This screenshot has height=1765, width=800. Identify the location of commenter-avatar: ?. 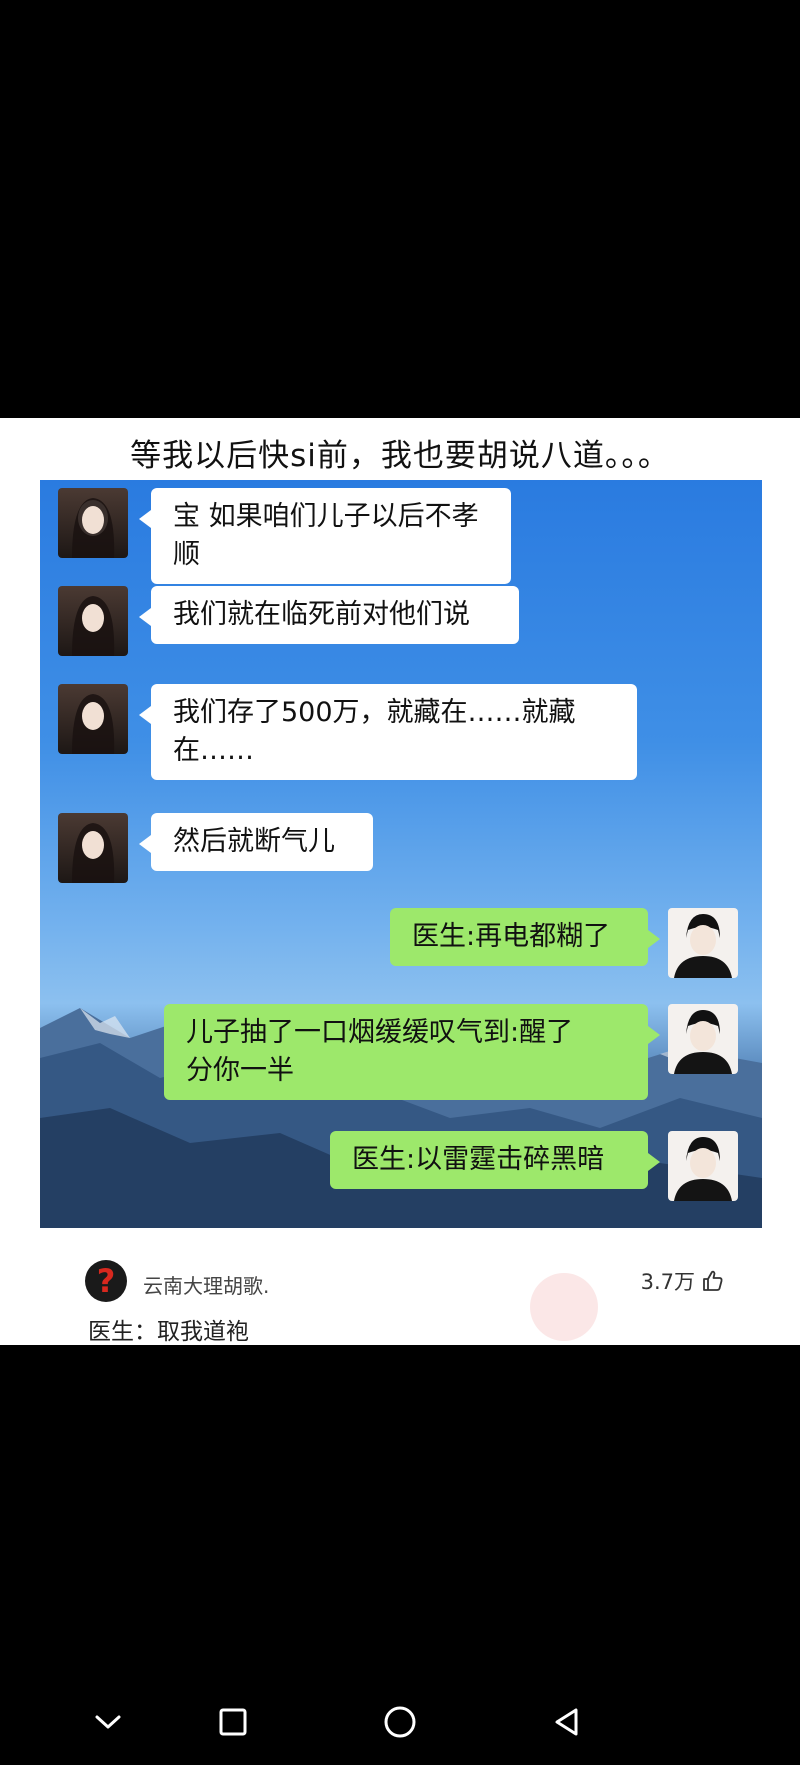
(106, 1281).